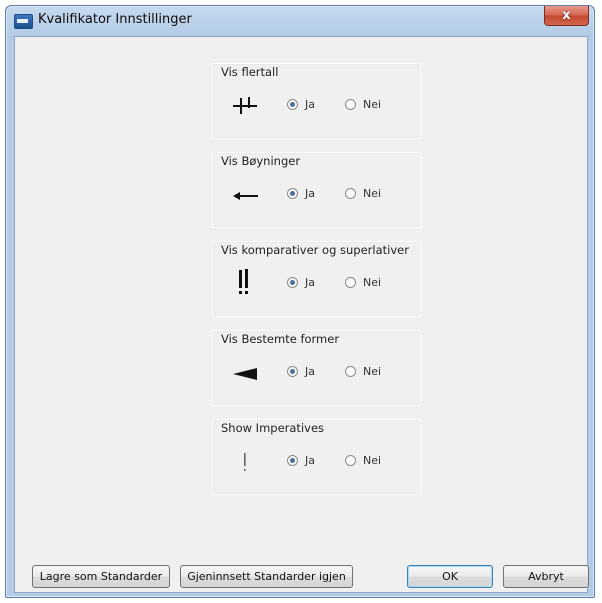  I want to click on close-icon: x, so click(566, 15).